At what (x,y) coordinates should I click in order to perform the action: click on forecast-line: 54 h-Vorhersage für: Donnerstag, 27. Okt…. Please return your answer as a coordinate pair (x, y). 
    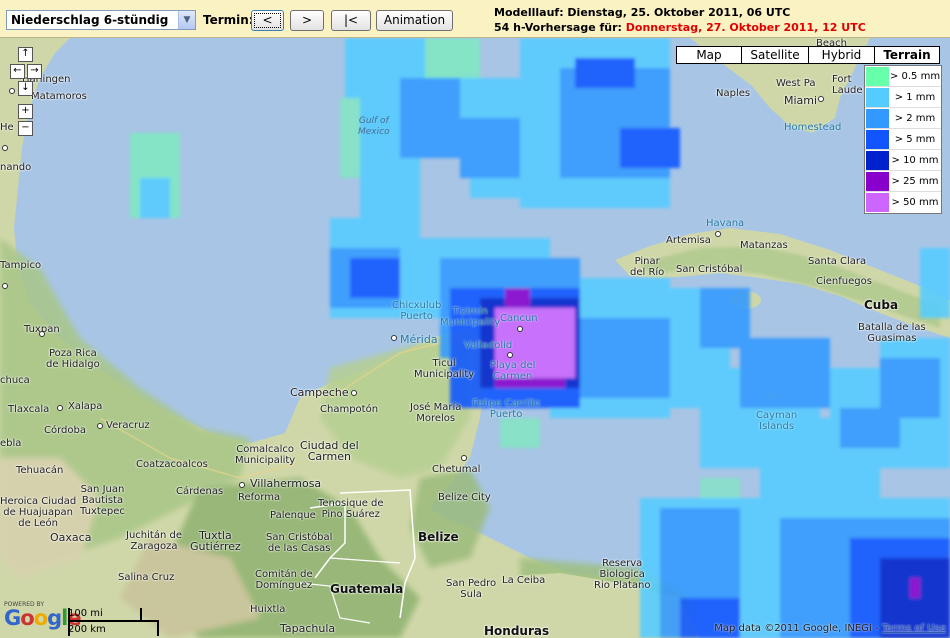
    Looking at the image, I should click on (680, 27).